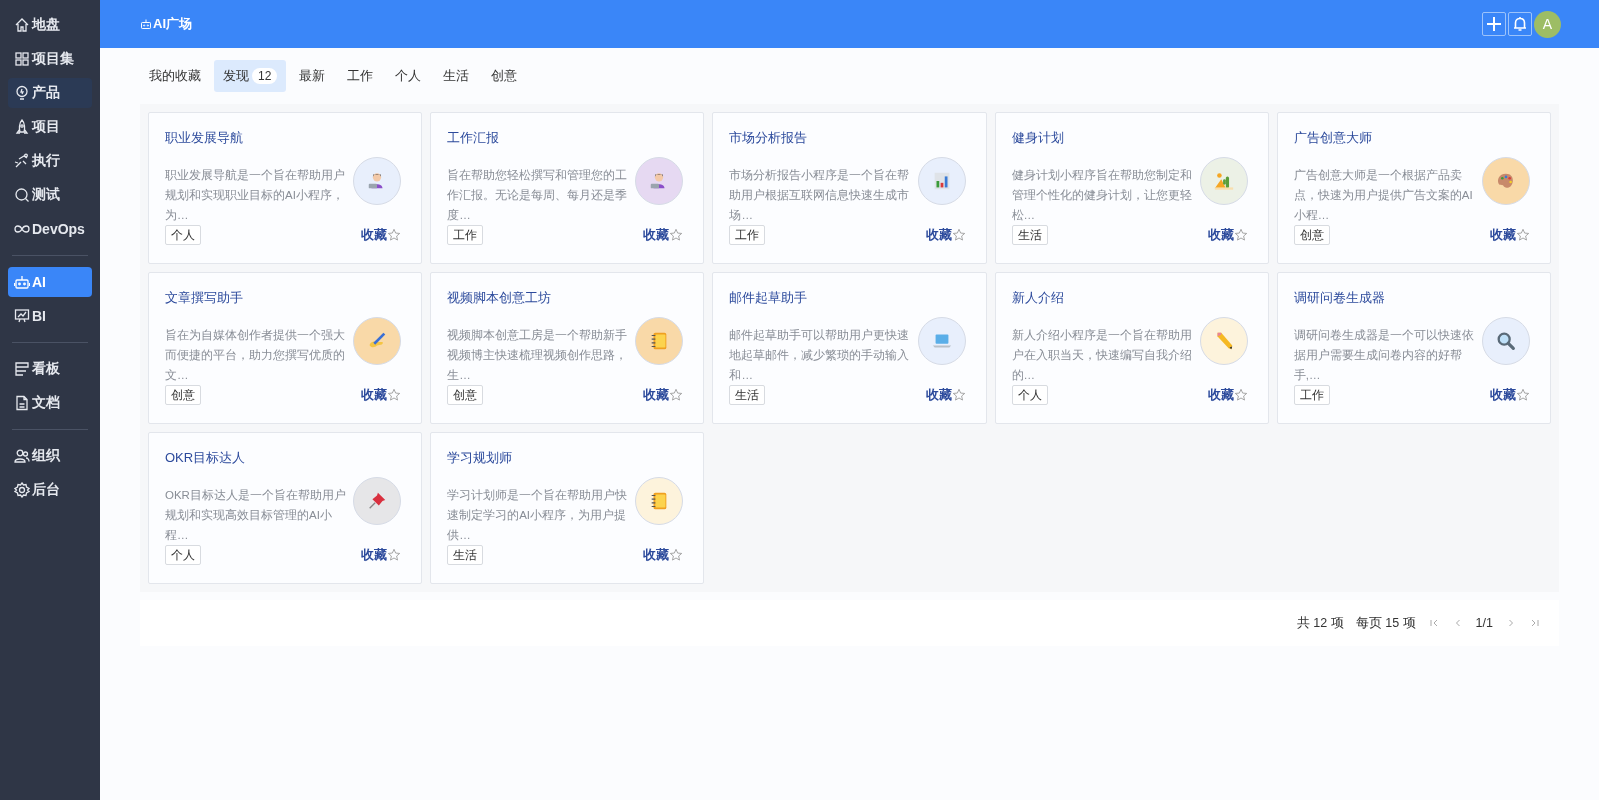  I want to click on app-card: 工作汇报 旨在帮助您轻松撰写和管理您的工作汇报。无论是每周、每月还是季度… 工作 收藏, so click(567, 188).